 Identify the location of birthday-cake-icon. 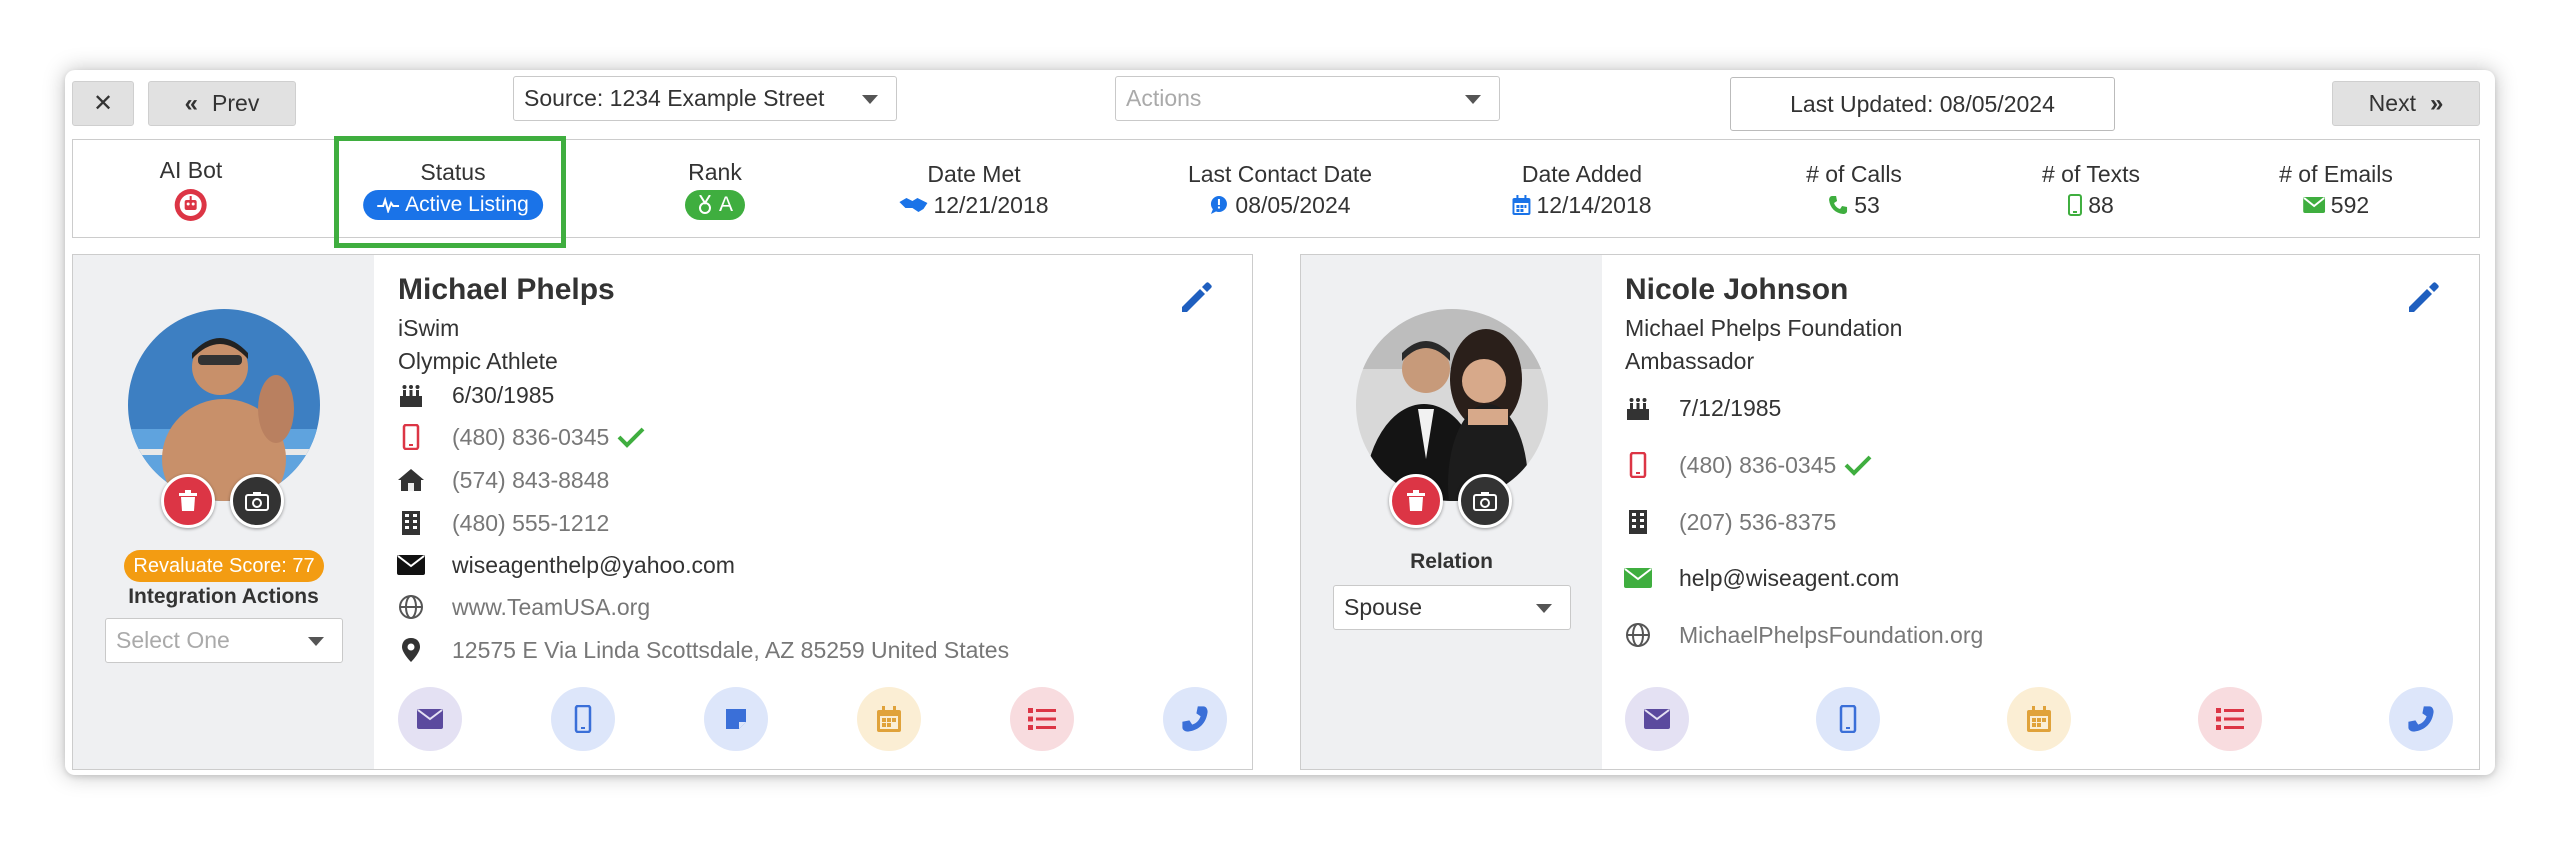
(411, 395).